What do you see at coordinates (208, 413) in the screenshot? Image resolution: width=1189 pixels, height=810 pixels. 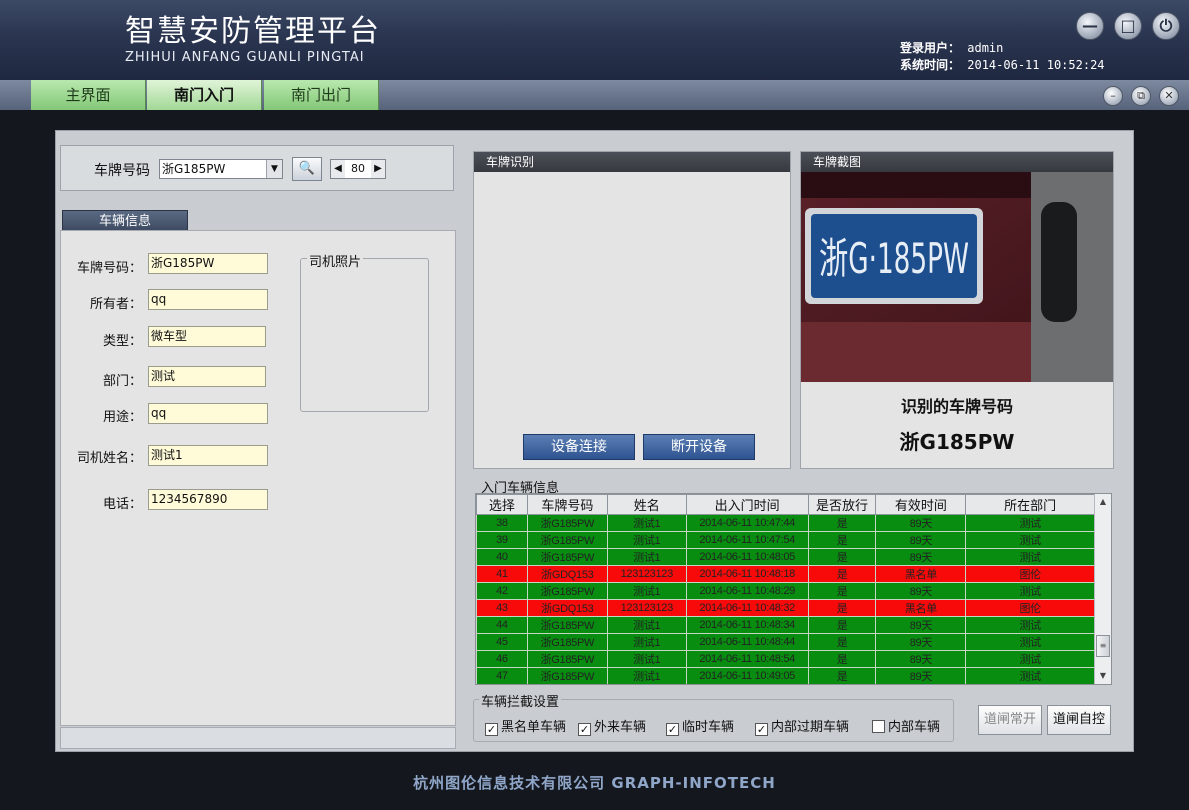 I see `usage-field: qq` at bounding box center [208, 413].